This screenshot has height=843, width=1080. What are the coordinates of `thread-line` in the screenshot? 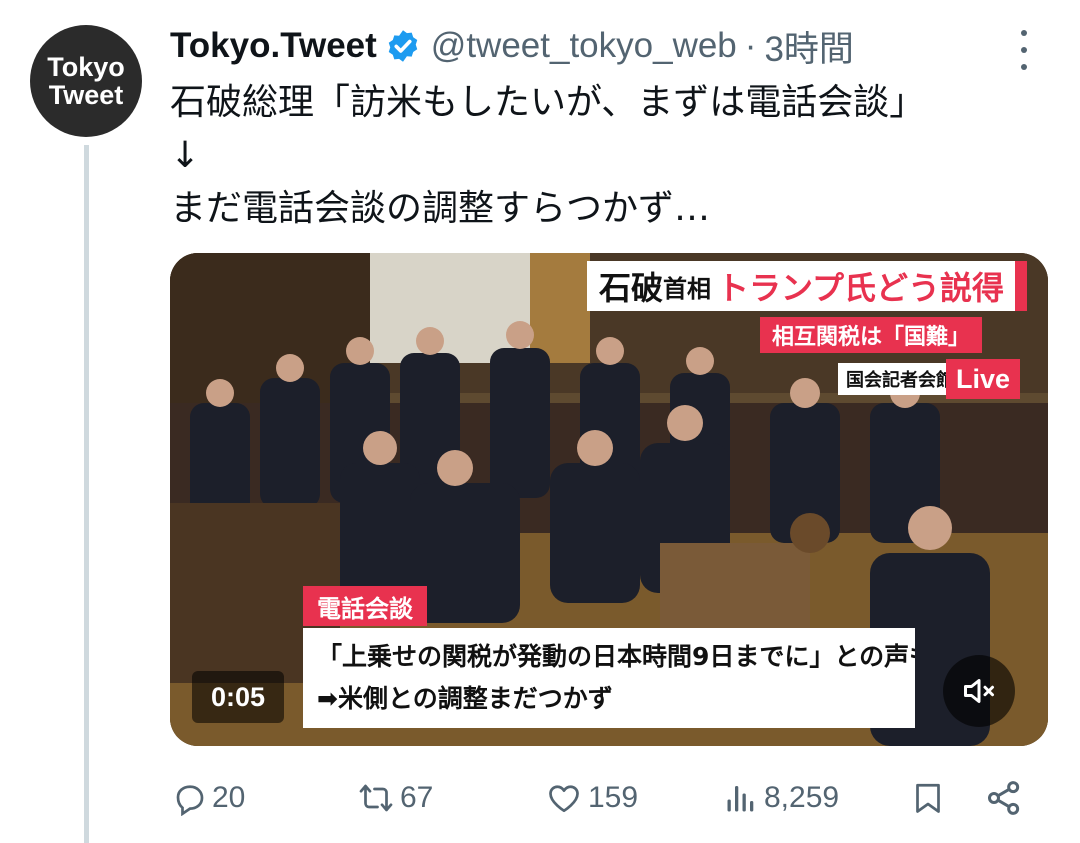 It's located at (86, 494).